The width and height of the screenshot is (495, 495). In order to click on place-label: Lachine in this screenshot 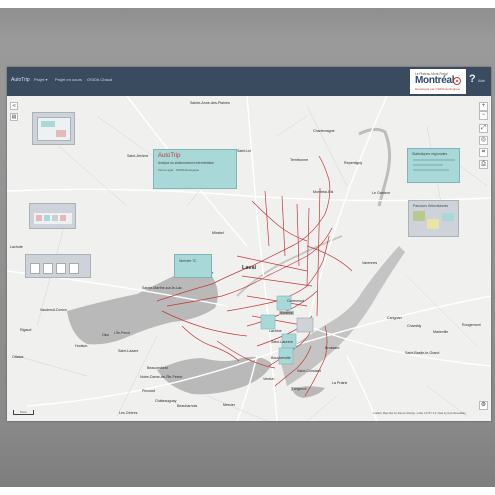, I will do `click(275, 331)`.